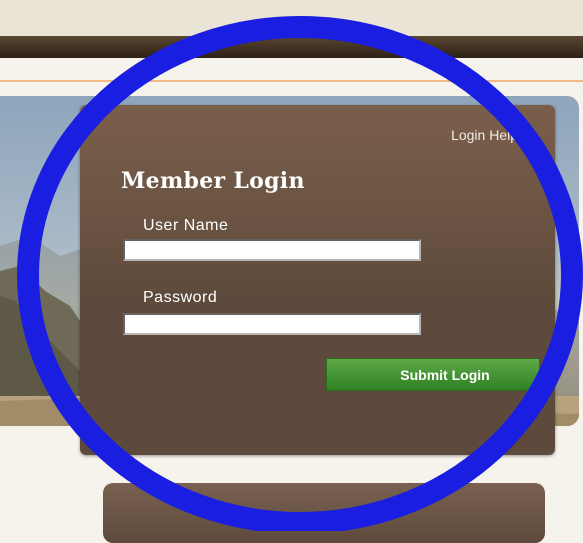 This screenshot has height=543, width=583. What do you see at coordinates (433, 374) in the screenshot?
I see `submit-login-button: Submit Login` at bounding box center [433, 374].